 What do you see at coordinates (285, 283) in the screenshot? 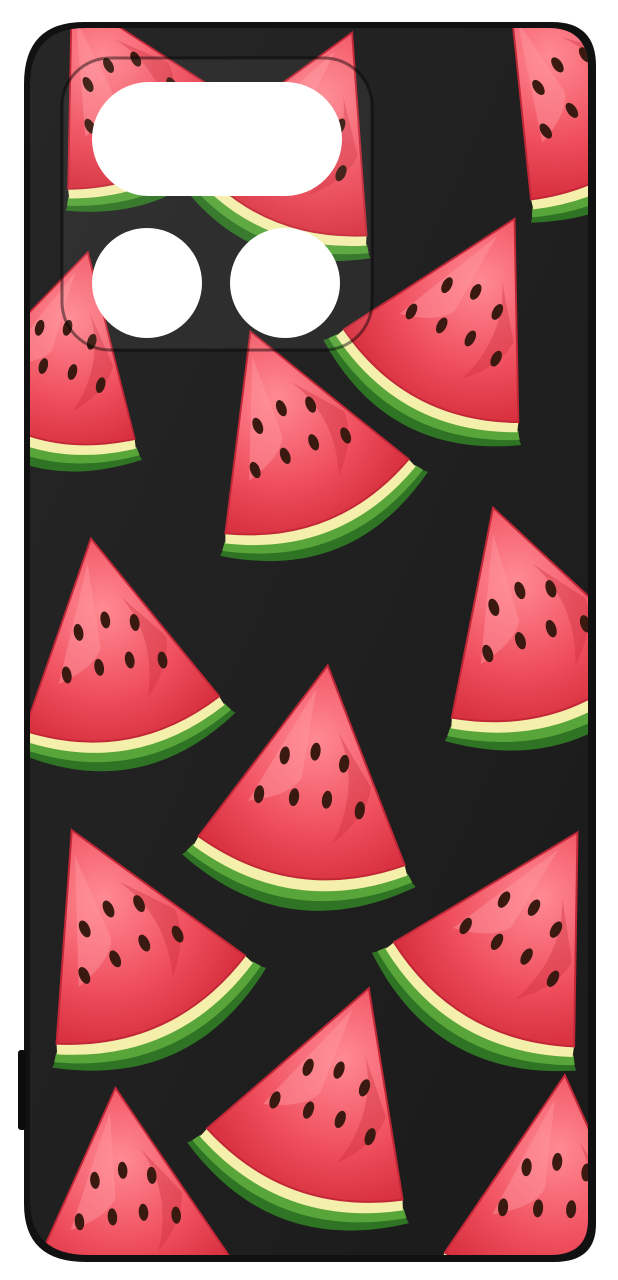
I see `lens-right-cutout` at bounding box center [285, 283].